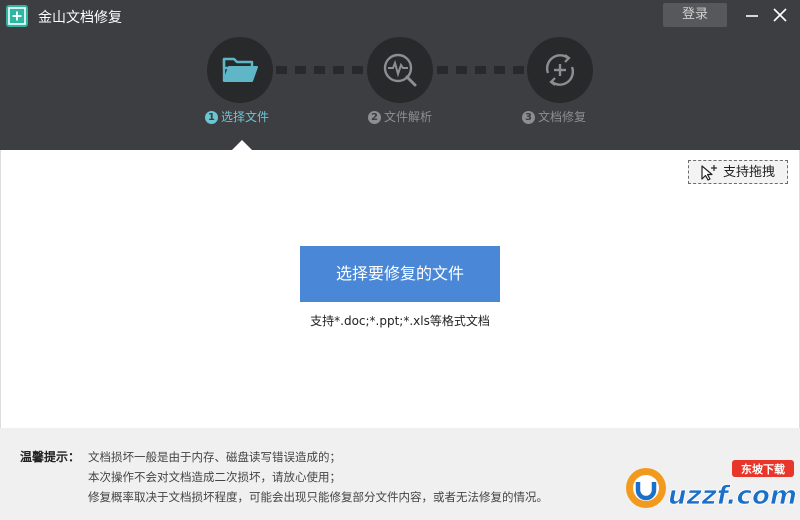 This screenshot has height=520, width=800. I want to click on step-1-text: 选择文件, so click(245, 117).